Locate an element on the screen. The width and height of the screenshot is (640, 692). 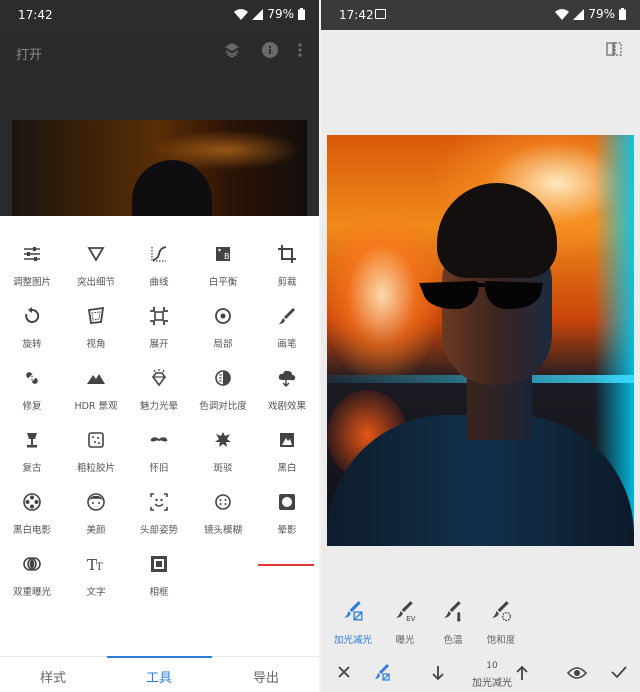
dimmed-editor-header: 打开 is located at coordinates (159, 123).